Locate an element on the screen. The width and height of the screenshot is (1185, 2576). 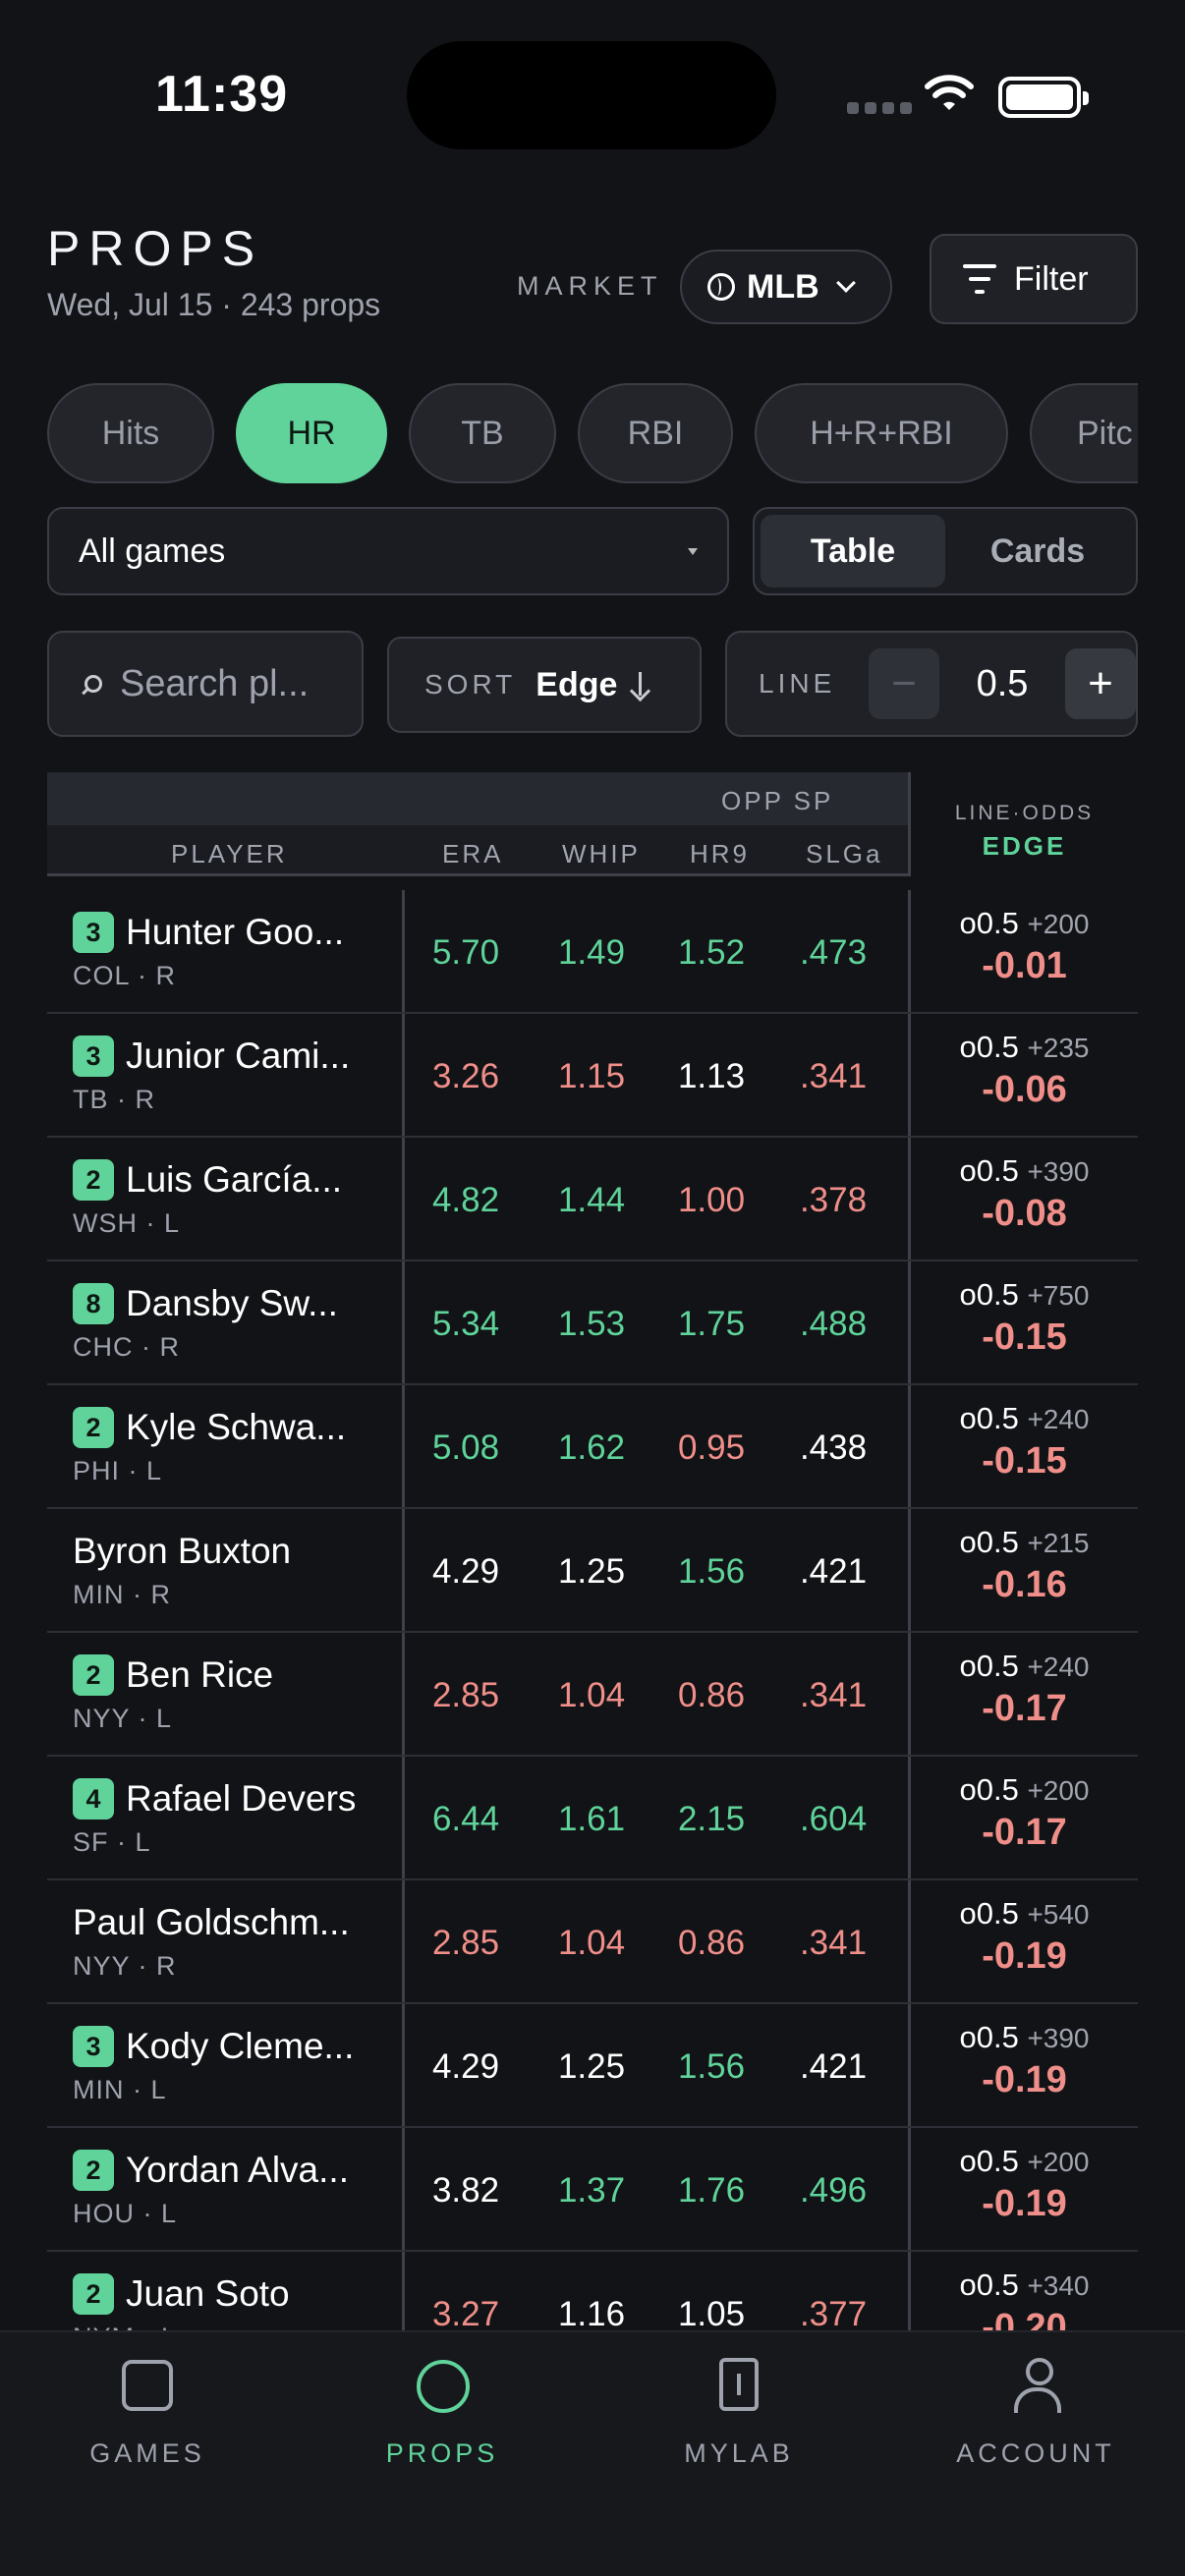
nav-games: GAMES is located at coordinates (147, 2454).